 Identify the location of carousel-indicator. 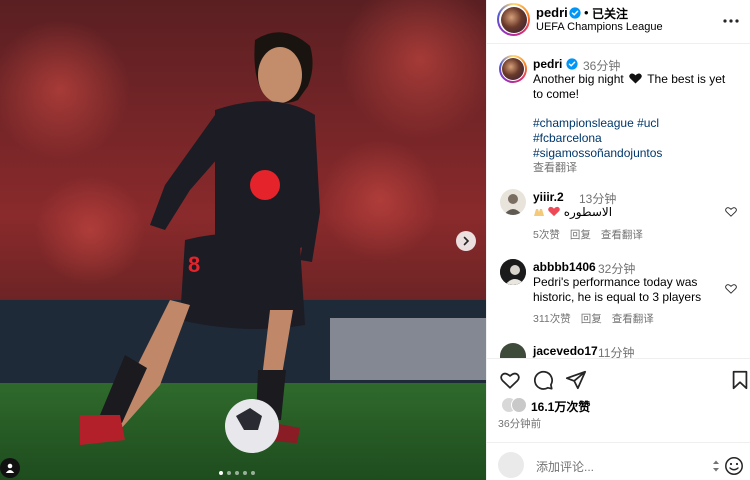
(237, 473).